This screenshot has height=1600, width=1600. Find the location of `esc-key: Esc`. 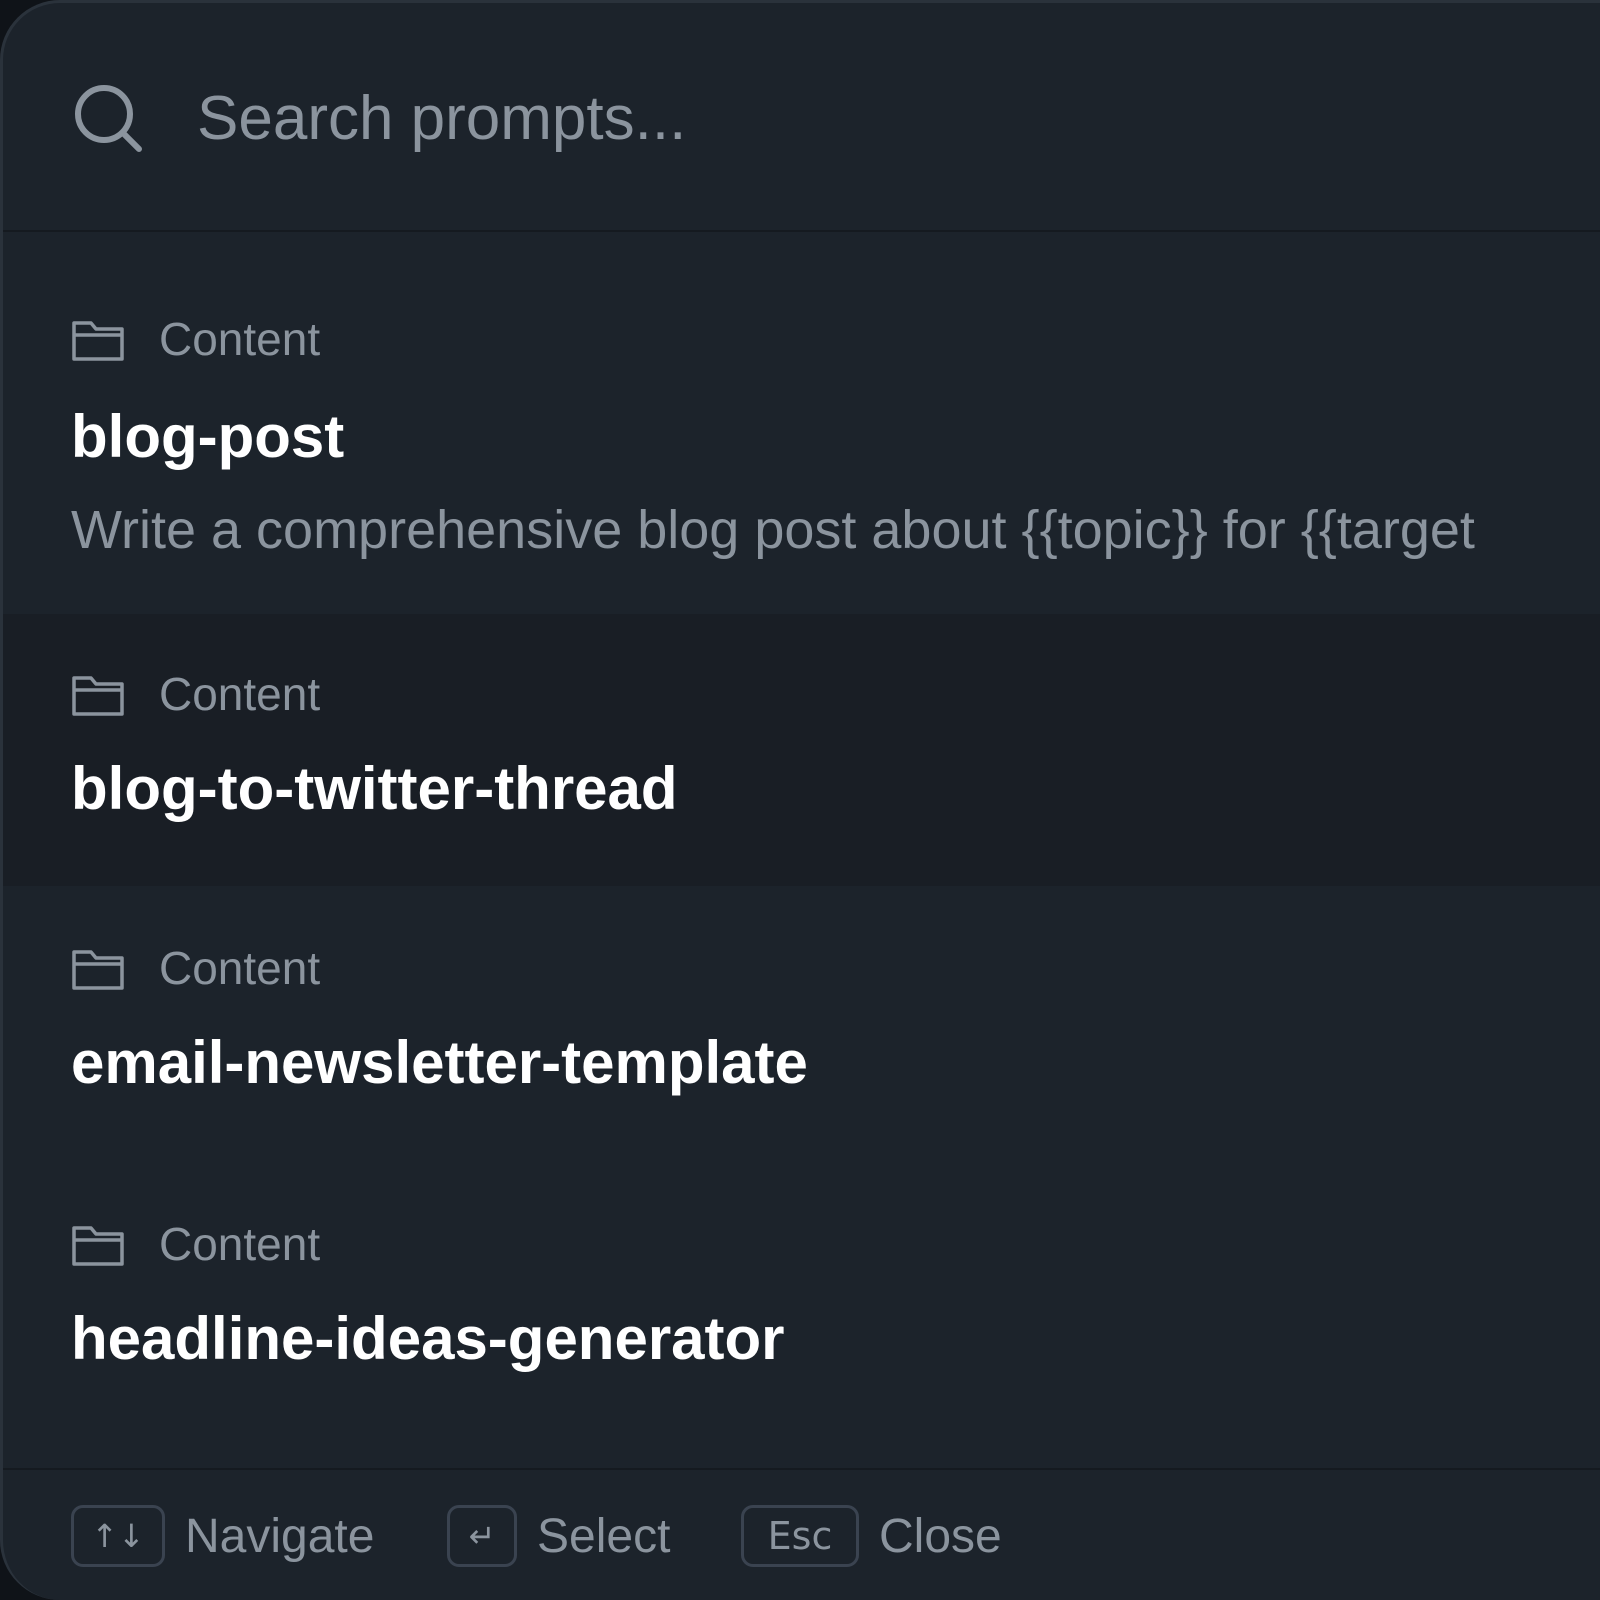

esc-key: Esc is located at coordinates (800, 1536).